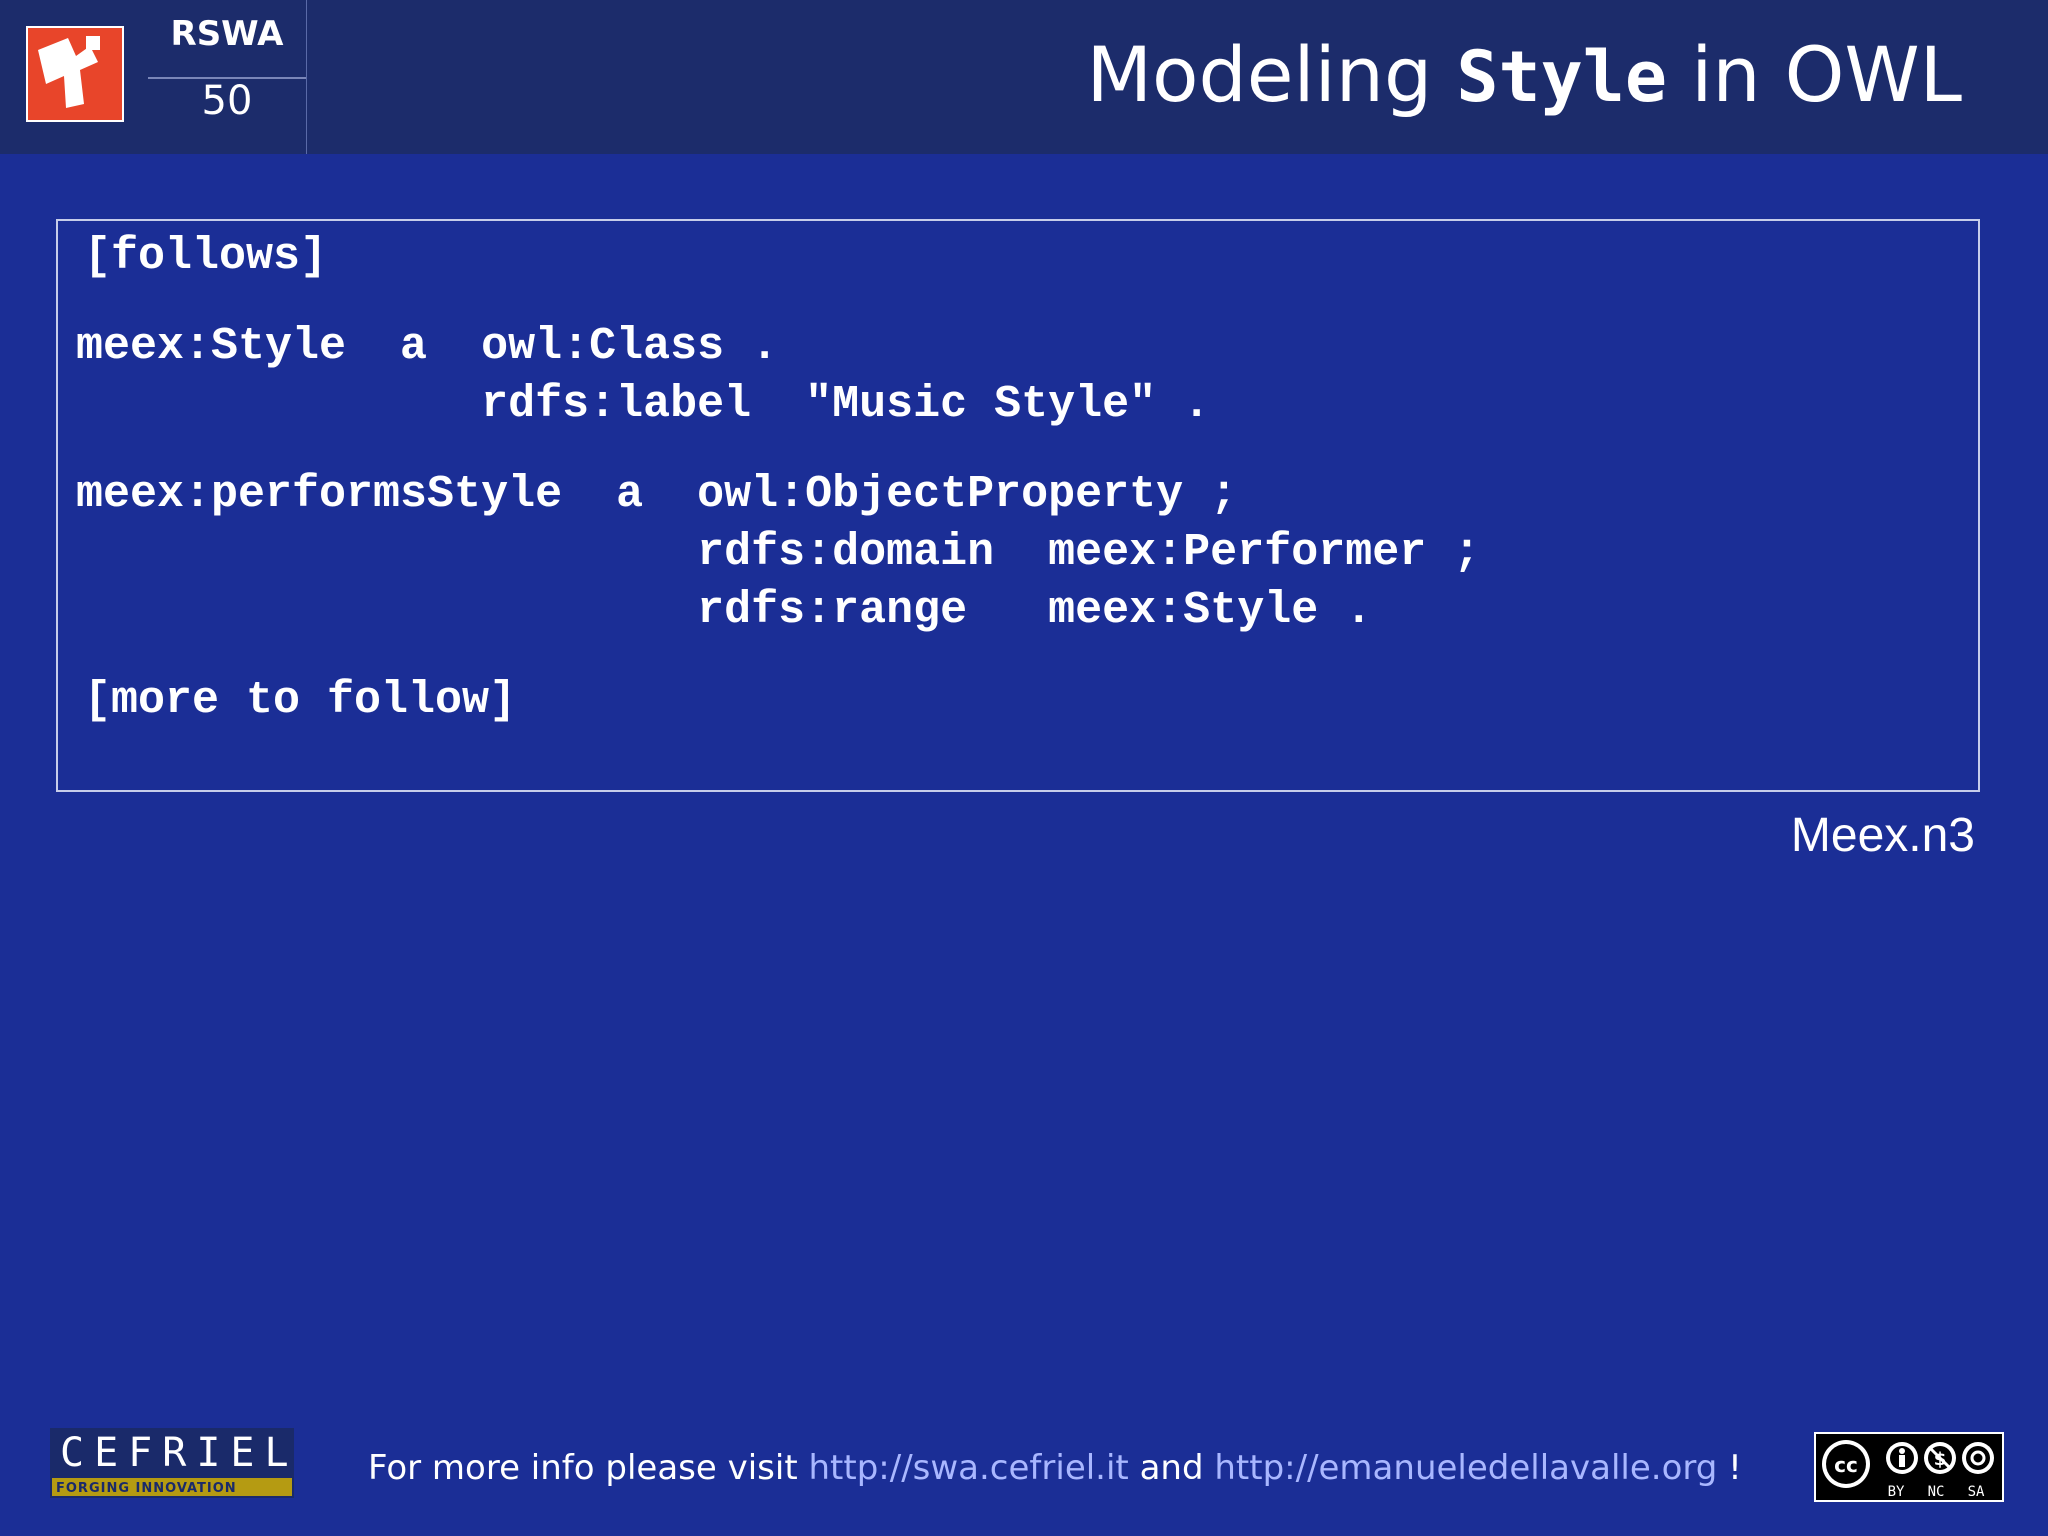  I want to click on title-code: Style, so click(1562, 77).